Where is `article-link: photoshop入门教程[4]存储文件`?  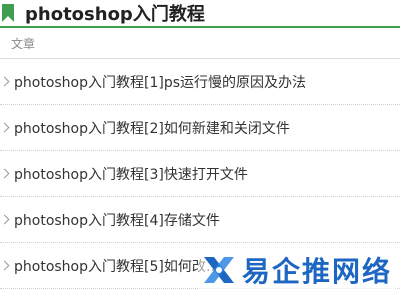
article-link: photoshop入门教程[4]存储文件 is located at coordinates (117, 220).